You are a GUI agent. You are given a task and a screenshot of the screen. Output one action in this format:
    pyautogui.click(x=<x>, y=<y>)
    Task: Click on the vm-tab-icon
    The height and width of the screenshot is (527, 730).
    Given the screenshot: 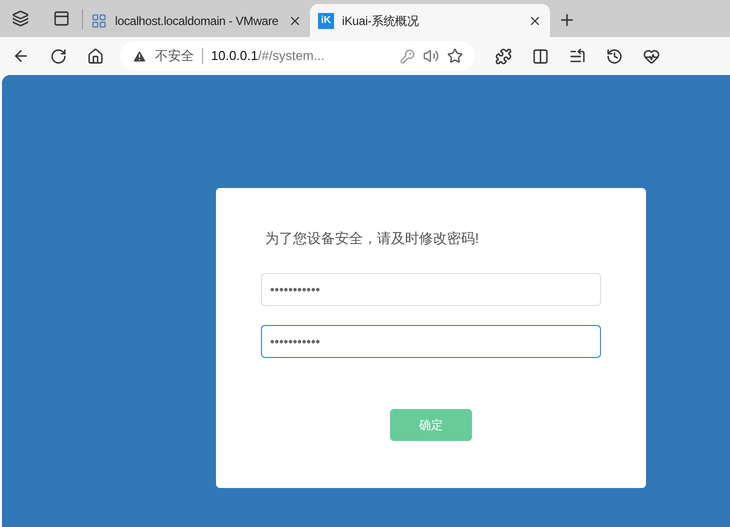 What is the action you would take?
    pyautogui.click(x=99, y=20)
    